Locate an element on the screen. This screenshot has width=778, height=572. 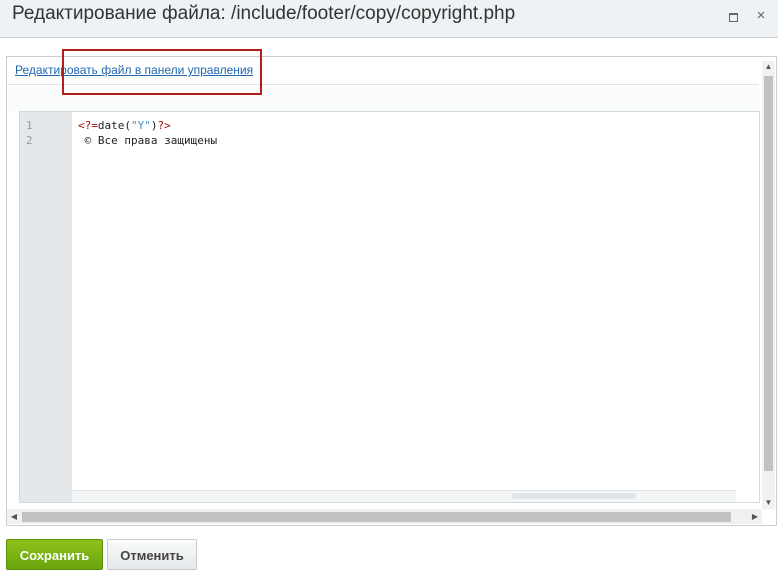
horizontal-scroll-thumb is located at coordinates (376, 517).